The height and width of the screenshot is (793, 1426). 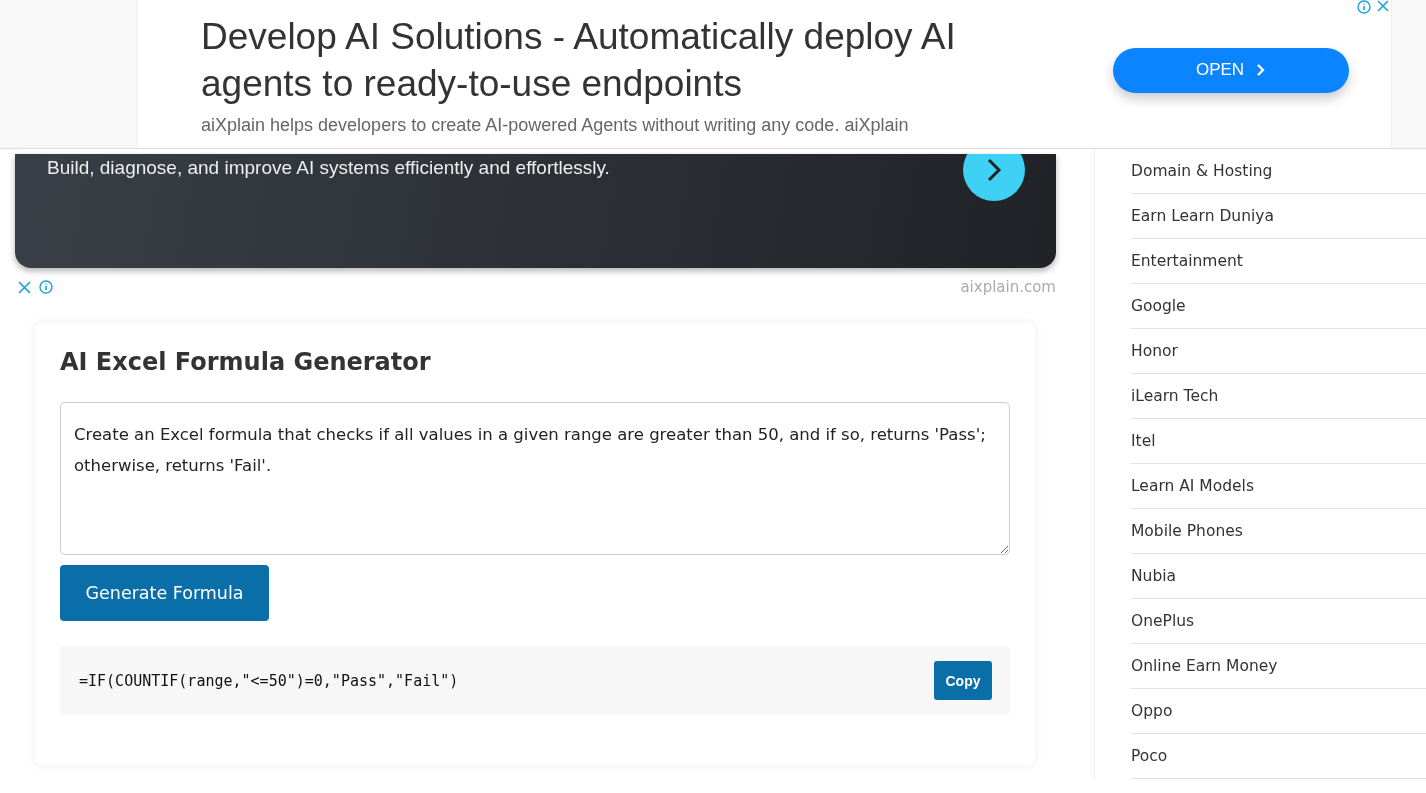 What do you see at coordinates (1278, 621) in the screenshot?
I see `category-link: OnePlus` at bounding box center [1278, 621].